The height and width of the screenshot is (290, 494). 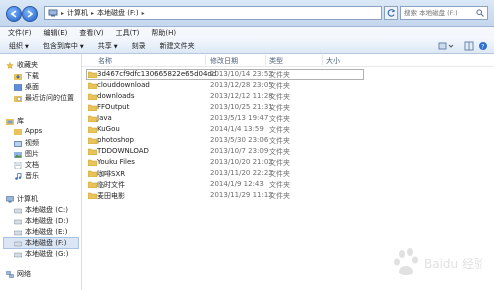 I want to click on nav-fav-desktop: 桌面, so click(x=26, y=87).